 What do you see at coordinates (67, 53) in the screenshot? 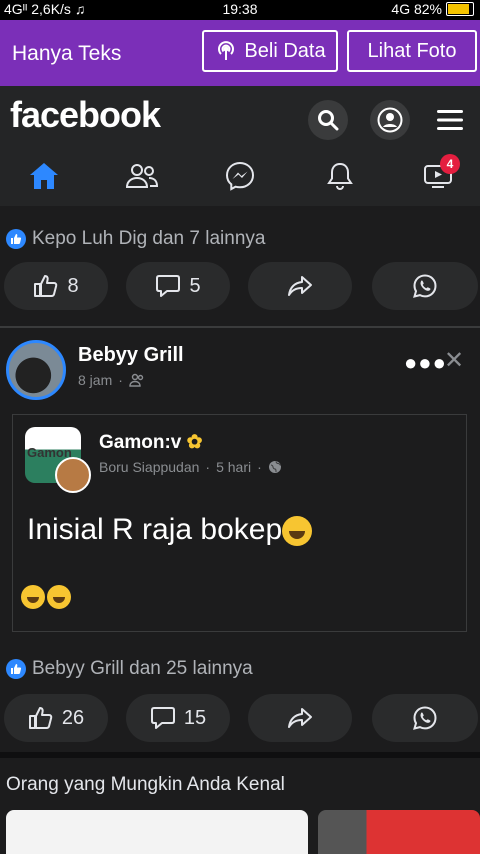
I see `text-only-label: Hanya Teks` at bounding box center [67, 53].